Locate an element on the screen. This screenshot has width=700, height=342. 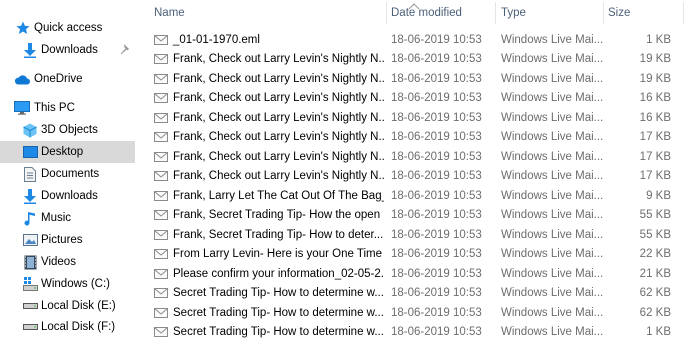
nav-item-label: Videos is located at coordinates (58, 262).